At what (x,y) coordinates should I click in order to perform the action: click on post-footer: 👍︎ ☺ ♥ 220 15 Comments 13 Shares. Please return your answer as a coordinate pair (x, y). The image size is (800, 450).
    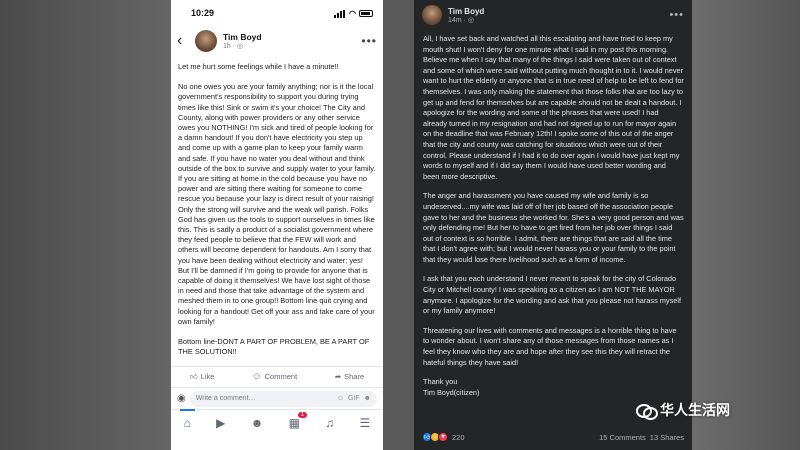
    Looking at the image, I should click on (553, 437).